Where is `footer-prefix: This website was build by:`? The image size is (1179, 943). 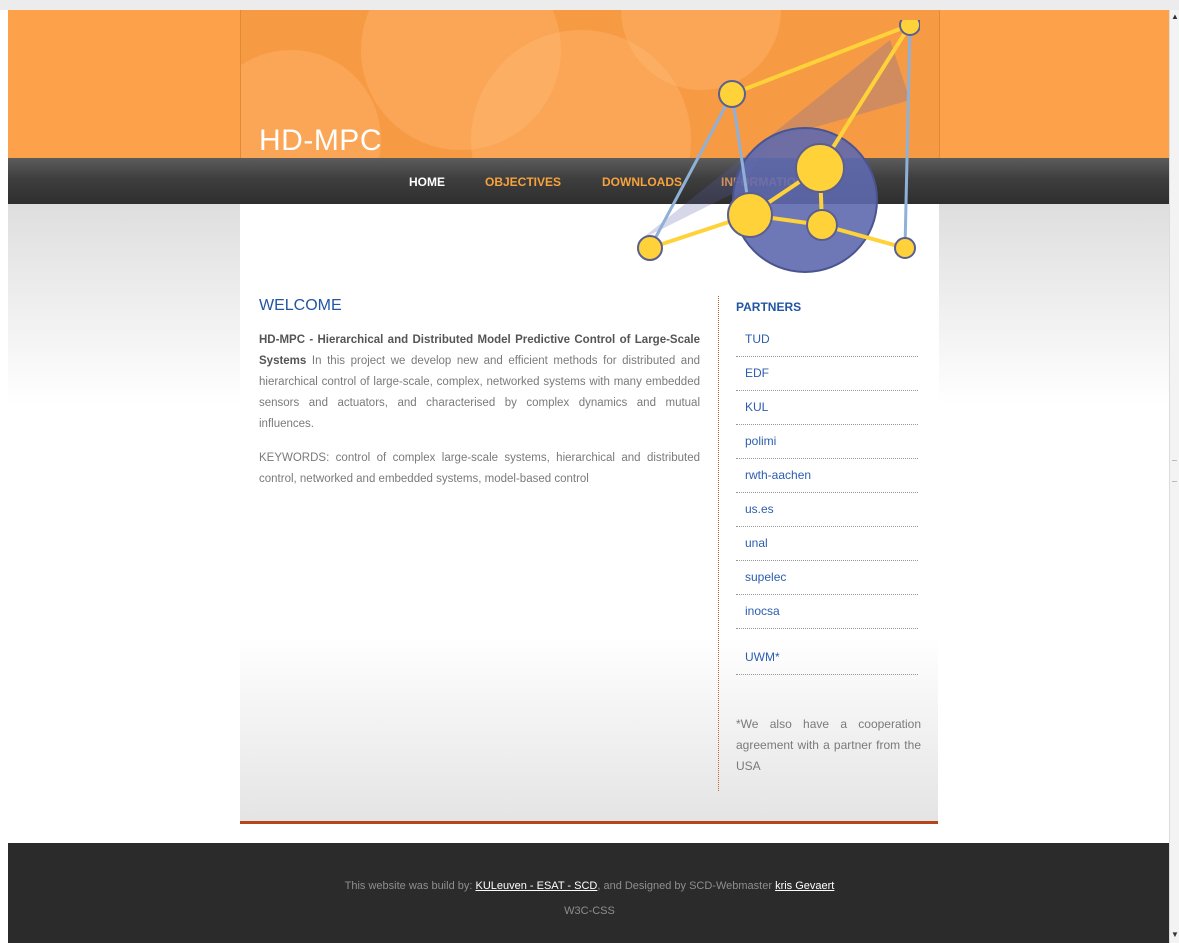
footer-prefix: This website was build by: is located at coordinates (410, 886).